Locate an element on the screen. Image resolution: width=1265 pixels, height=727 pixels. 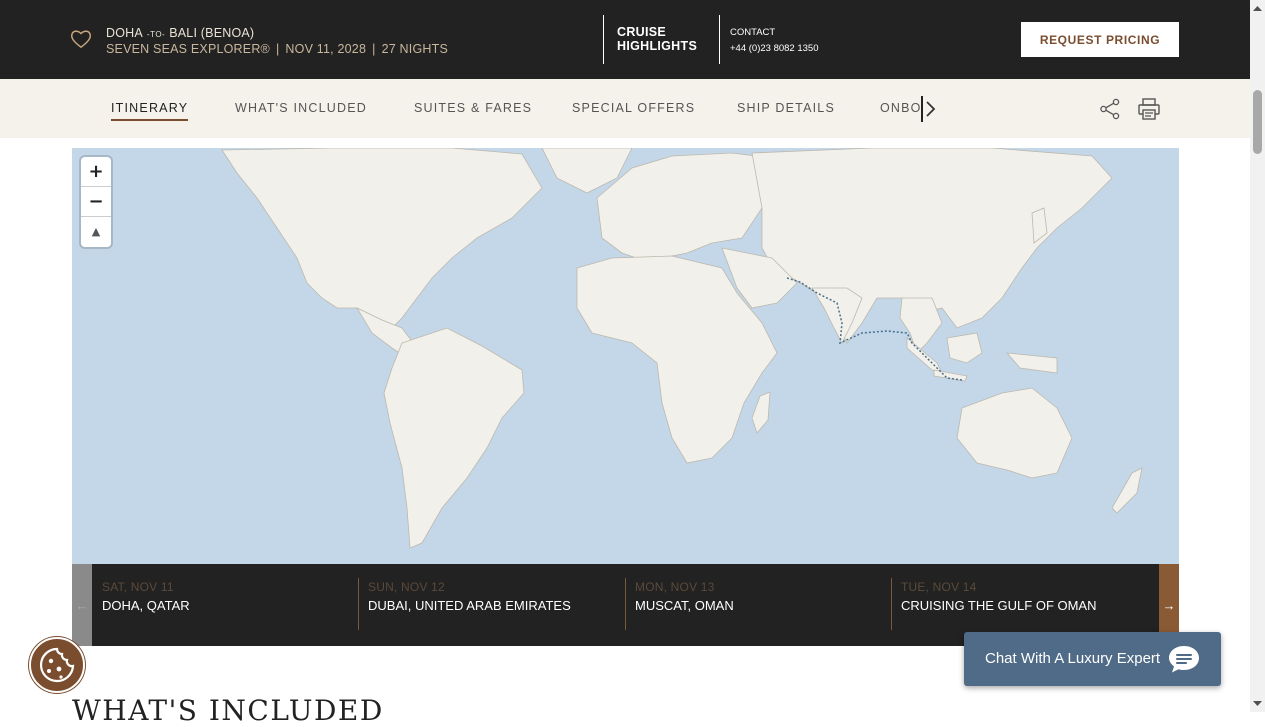
land-southeast-asia is located at coordinates (921, 325).